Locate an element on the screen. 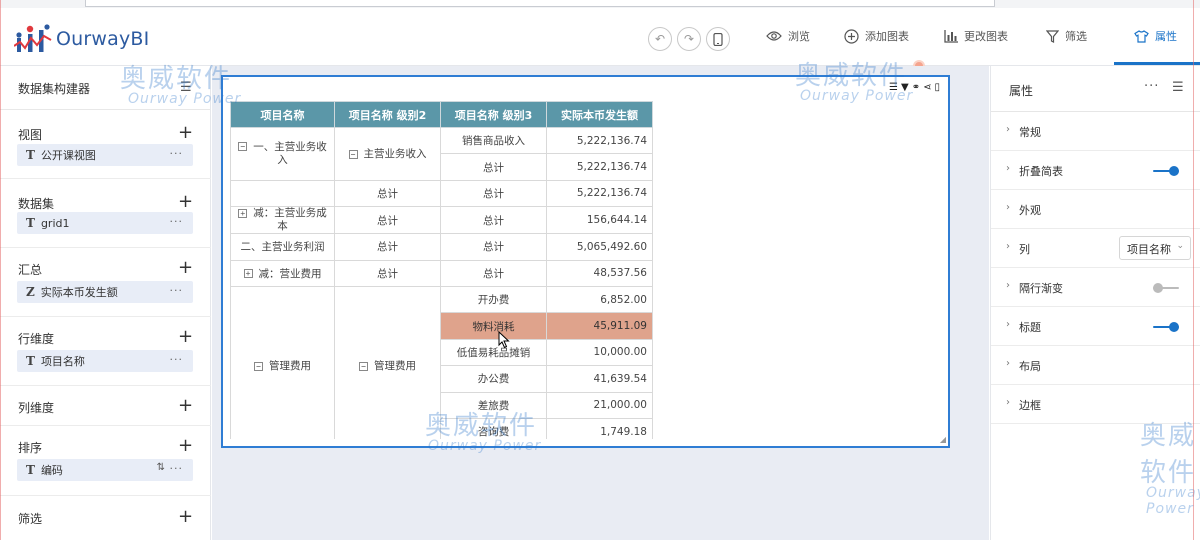  column-select: 项目名称 ⌄ is located at coordinates (1155, 248).